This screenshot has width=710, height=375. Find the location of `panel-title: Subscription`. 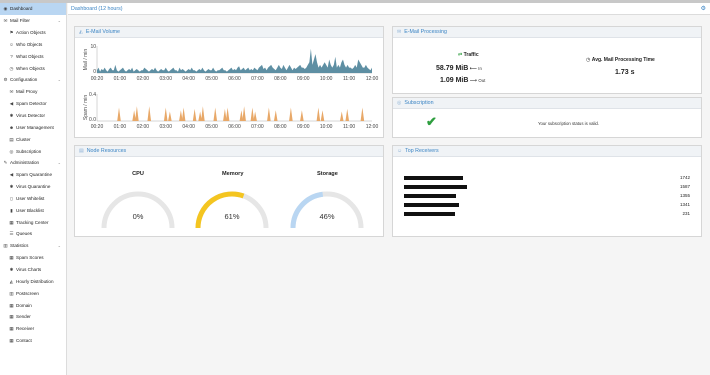

panel-title: Subscription is located at coordinates (419, 103).